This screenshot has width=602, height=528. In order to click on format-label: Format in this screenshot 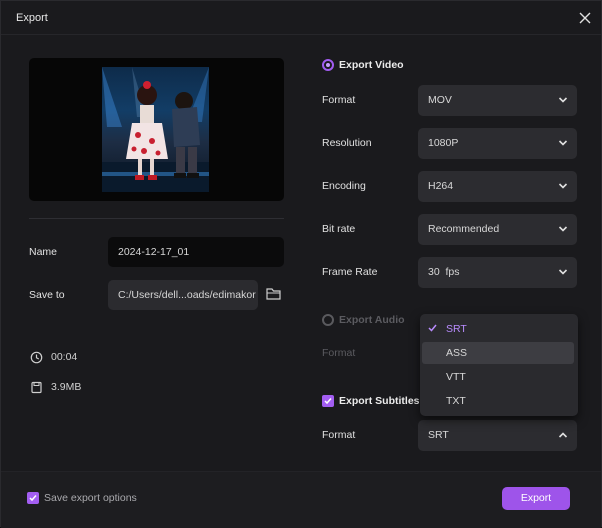, I will do `click(339, 100)`.